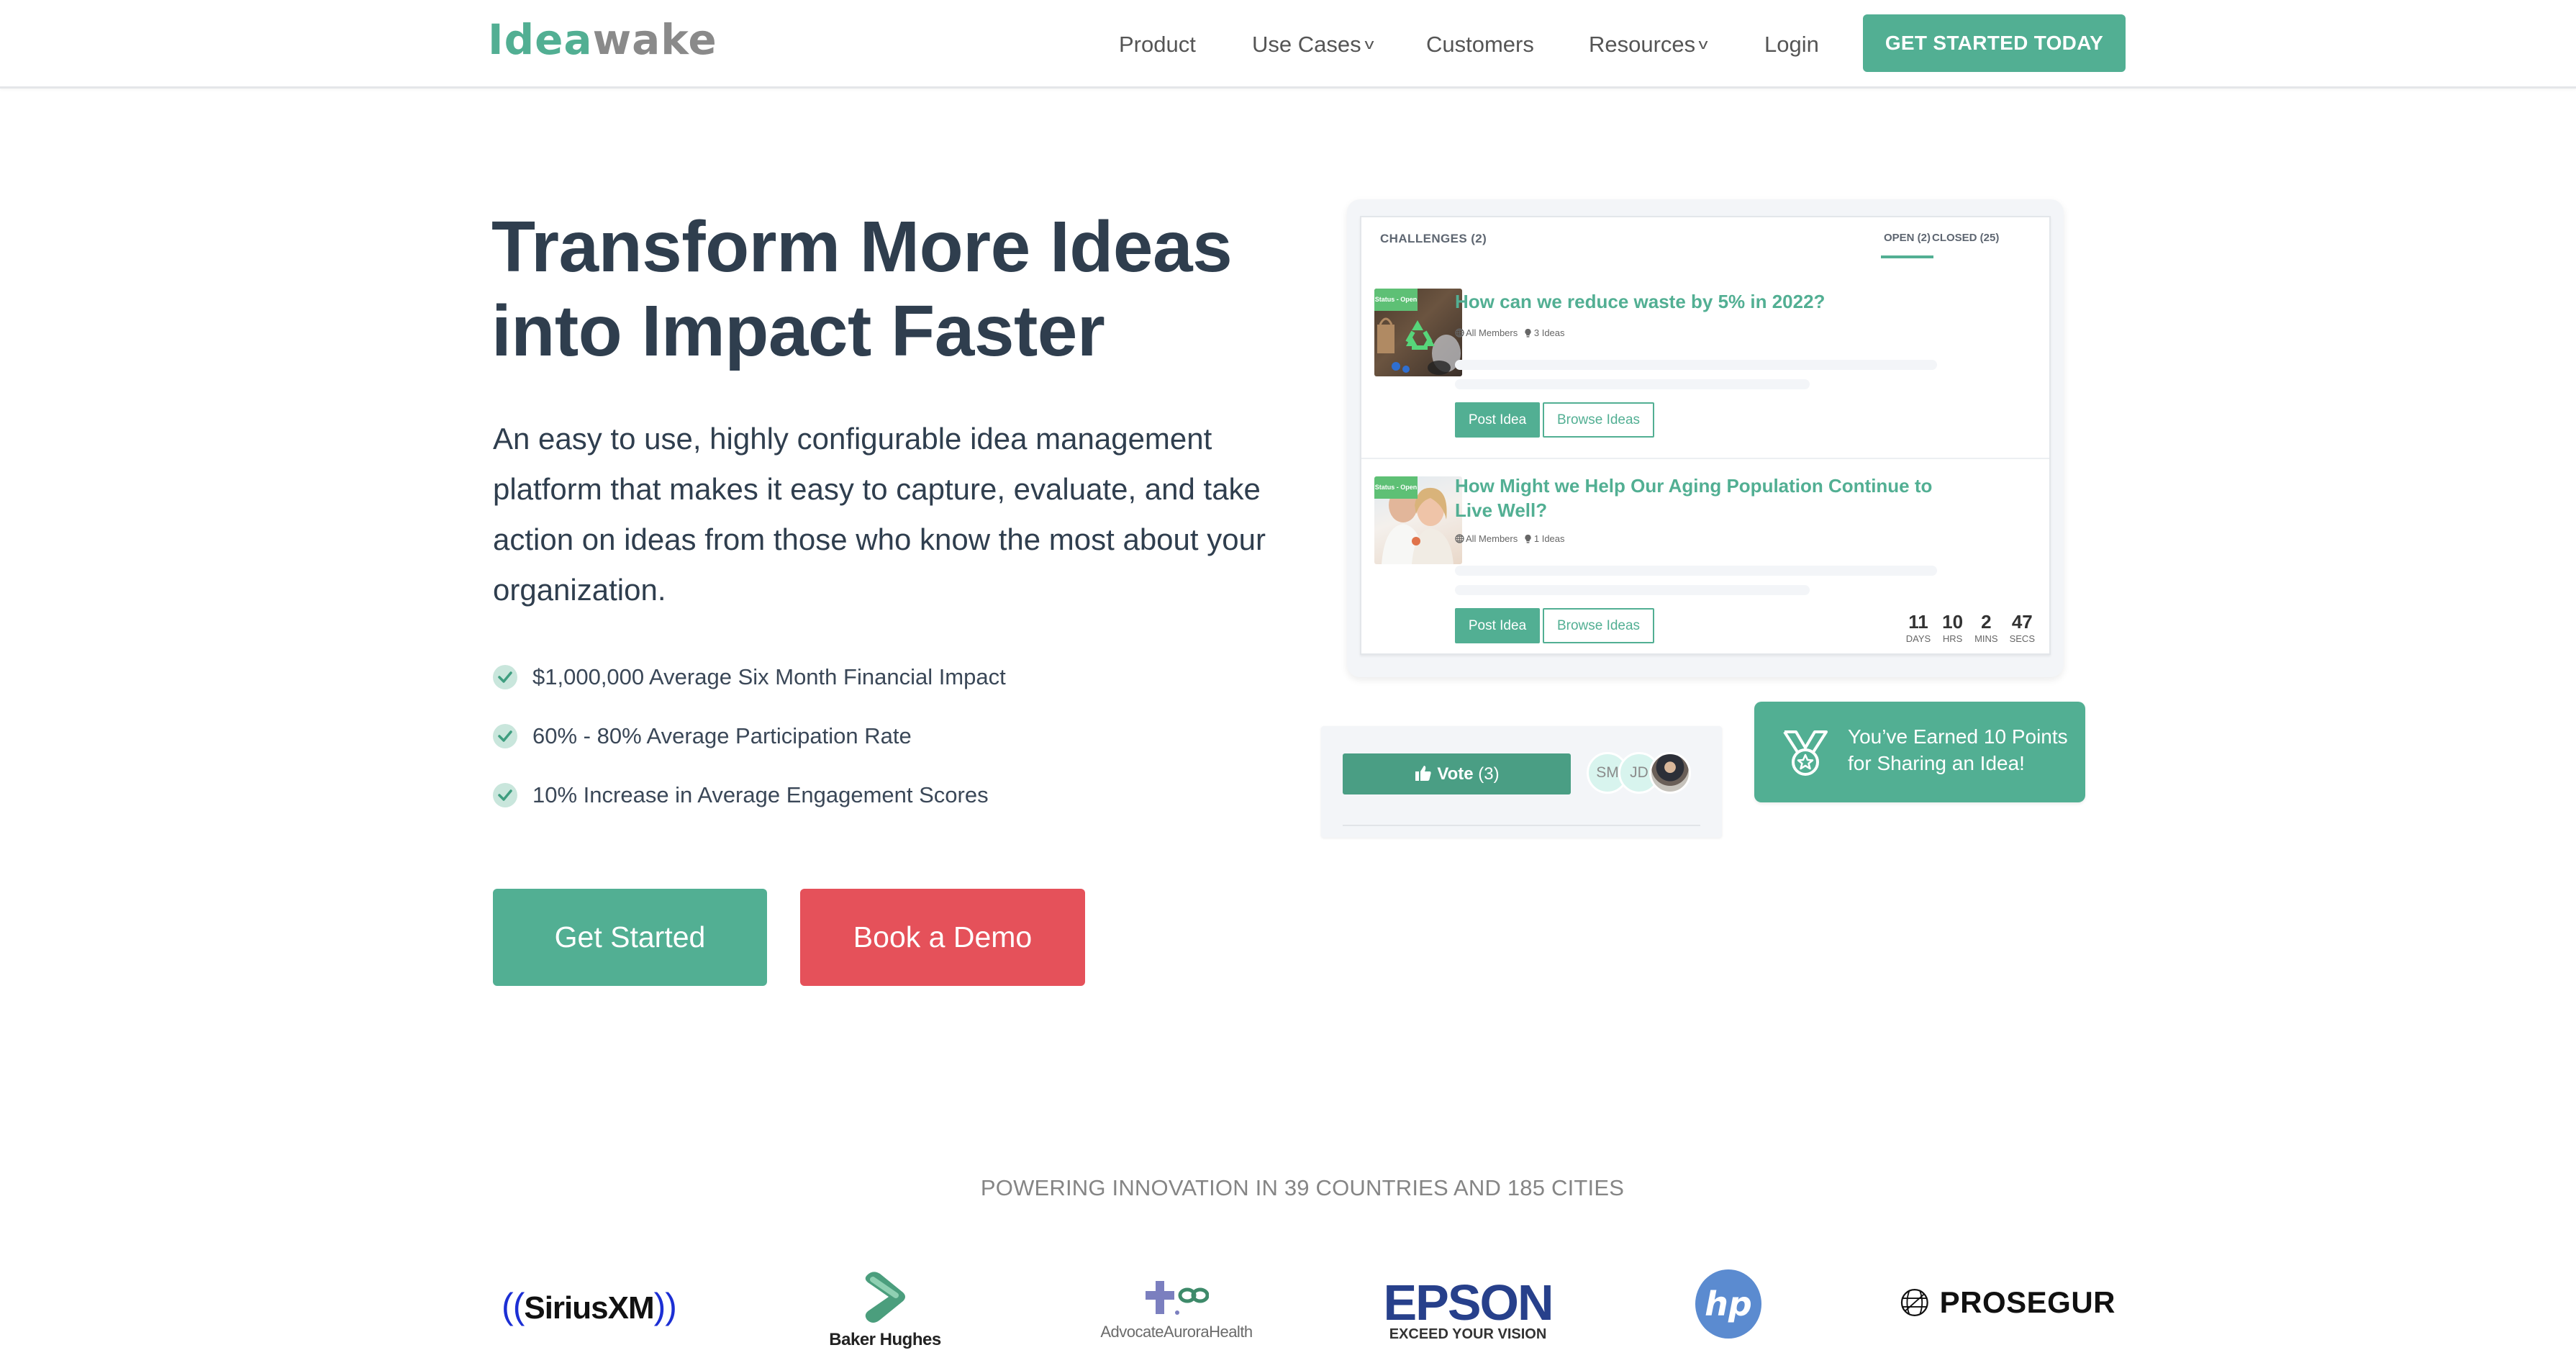 The image size is (2576, 1363). I want to click on countdown-value: 2, so click(1986, 622).